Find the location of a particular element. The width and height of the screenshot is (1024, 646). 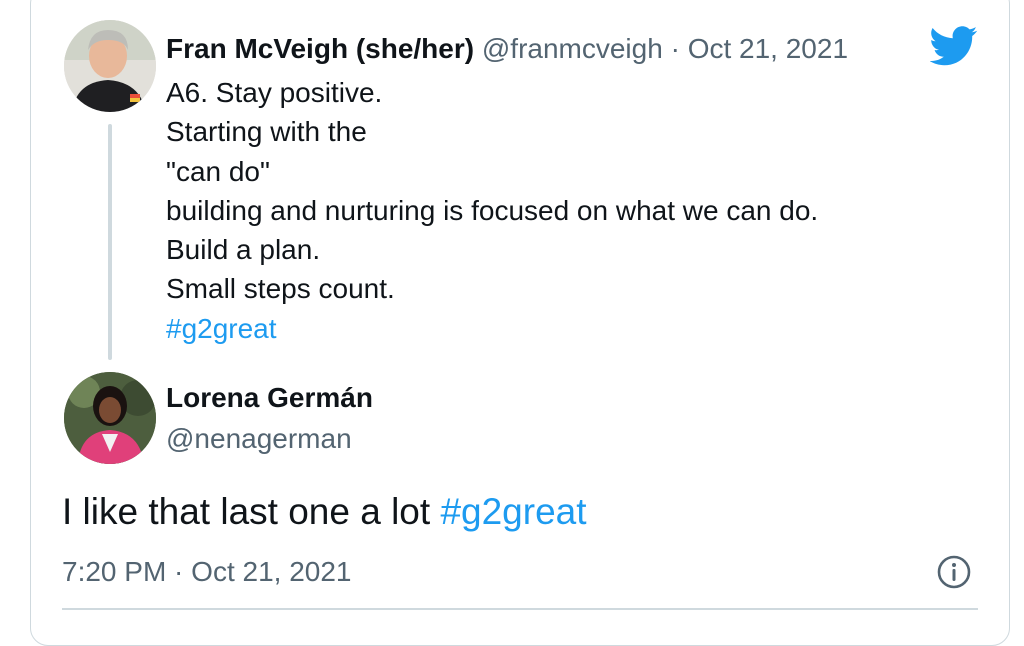

quoted-author-handle: @franmcveigh is located at coordinates (572, 48).